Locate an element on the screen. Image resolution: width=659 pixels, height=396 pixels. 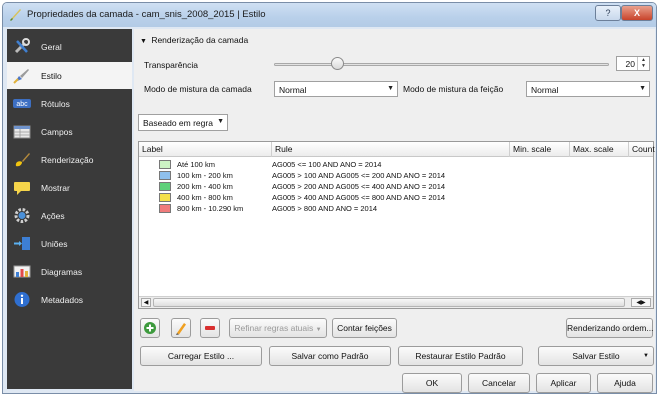
rule-label: 400 km - 800 km is located at coordinates (205, 197).